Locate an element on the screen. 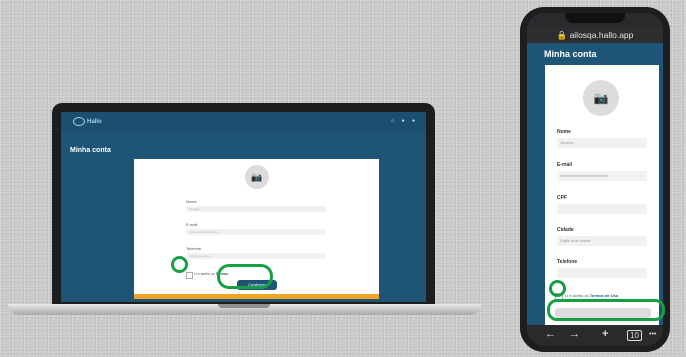 The height and width of the screenshot is (357, 686). cpf-label: CPF is located at coordinates (562, 198).